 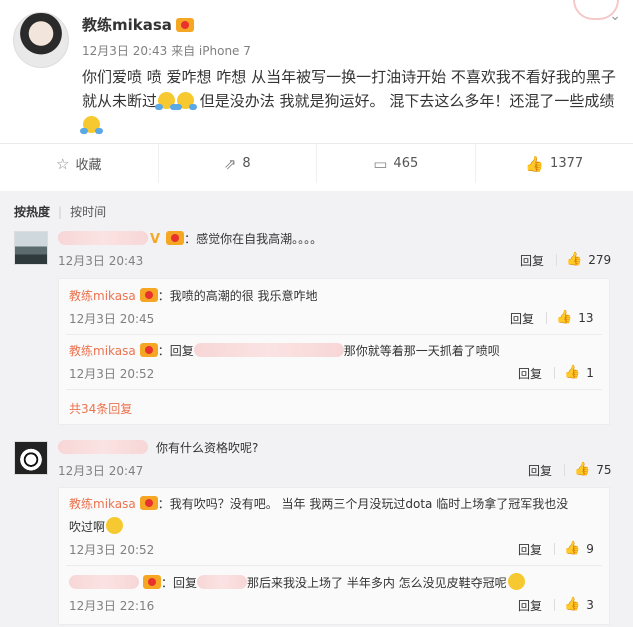 I want to click on repost-button: ⇗ 8, so click(x=237, y=163).